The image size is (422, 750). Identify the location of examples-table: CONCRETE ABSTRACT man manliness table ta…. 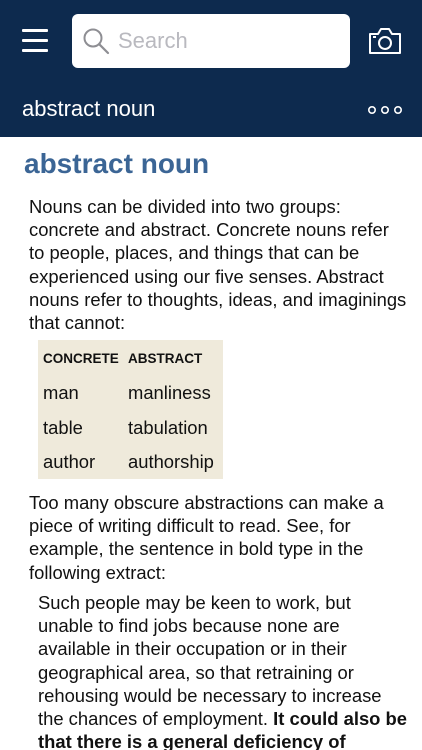
(130, 409).